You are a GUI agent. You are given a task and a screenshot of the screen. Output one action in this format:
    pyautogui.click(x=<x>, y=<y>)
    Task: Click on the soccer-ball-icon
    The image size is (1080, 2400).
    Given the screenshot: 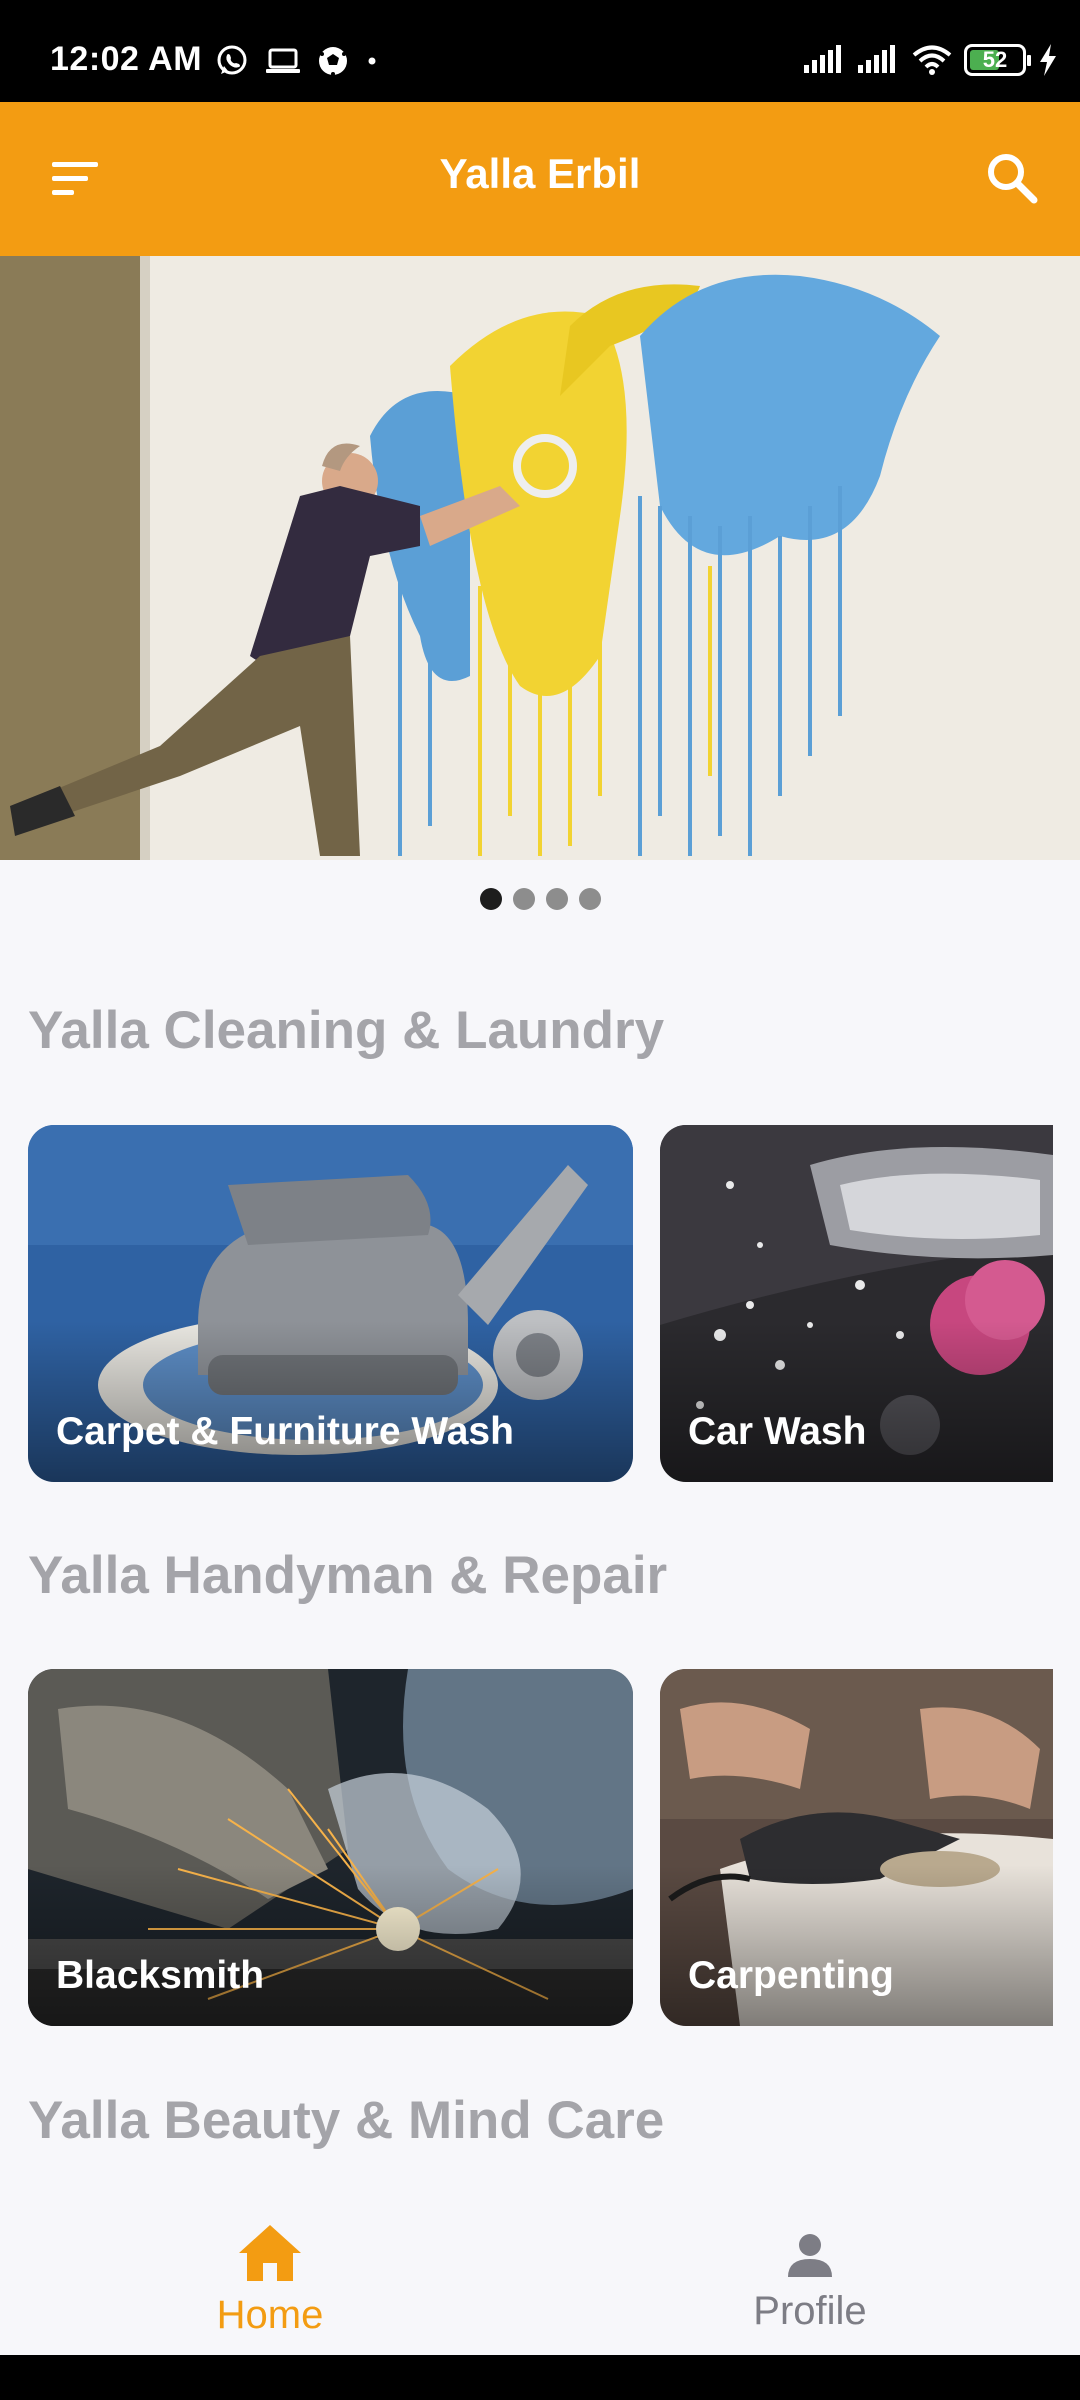 What is the action you would take?
    pyautogui.click(x=333, y=61)
    